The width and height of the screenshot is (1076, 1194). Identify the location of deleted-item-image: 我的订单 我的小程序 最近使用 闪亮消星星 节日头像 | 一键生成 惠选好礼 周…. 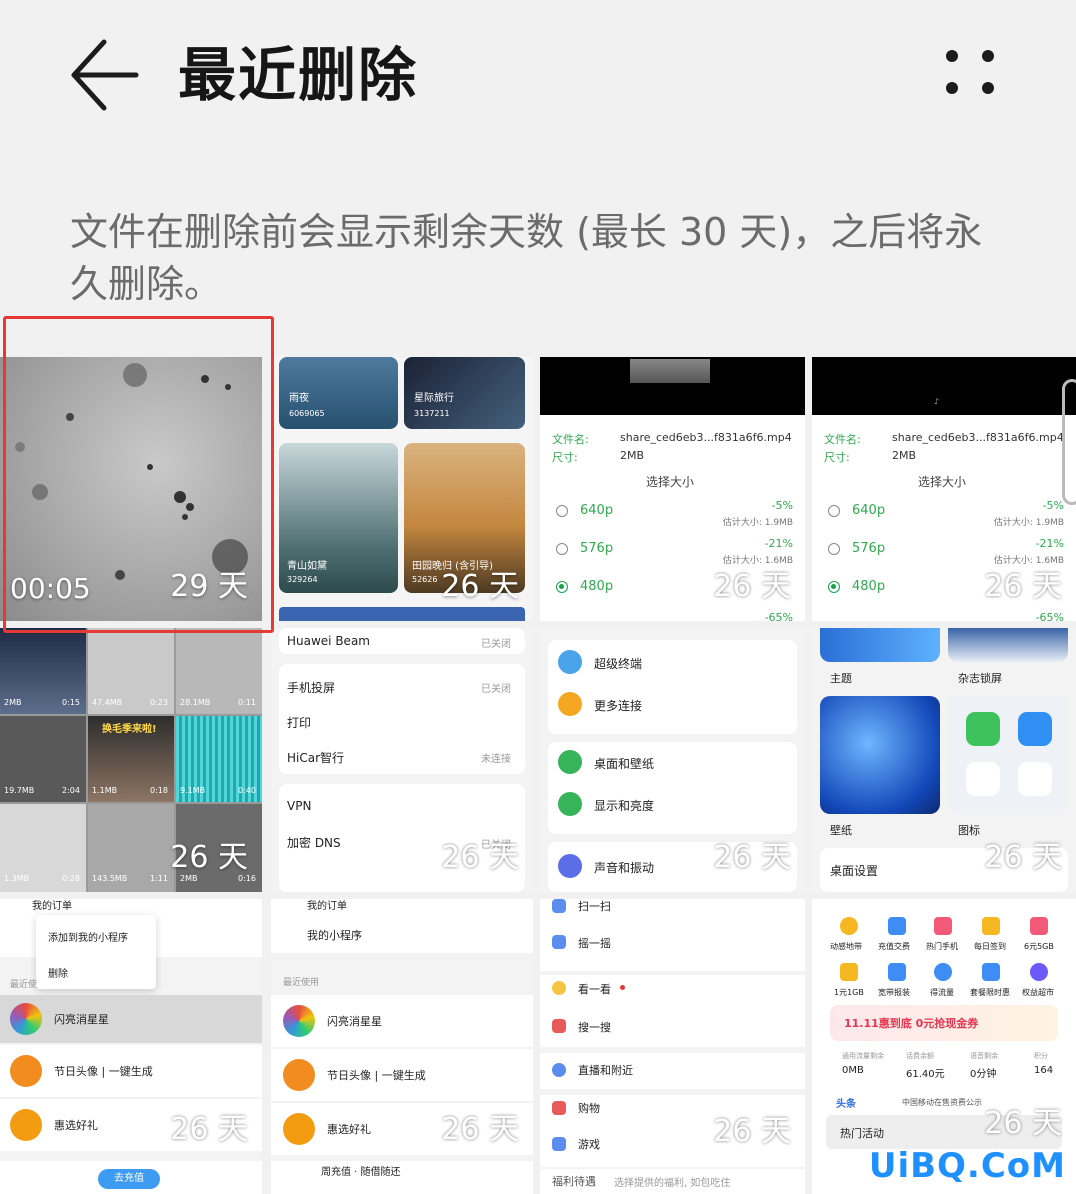
(402, 1046).